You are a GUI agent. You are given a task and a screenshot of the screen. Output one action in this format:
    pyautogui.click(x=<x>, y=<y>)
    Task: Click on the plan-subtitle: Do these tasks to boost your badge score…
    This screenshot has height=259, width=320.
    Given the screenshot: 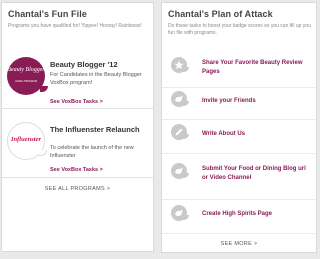 What is the action you would take?
    pyautogui.click(x=239, y=29)
    